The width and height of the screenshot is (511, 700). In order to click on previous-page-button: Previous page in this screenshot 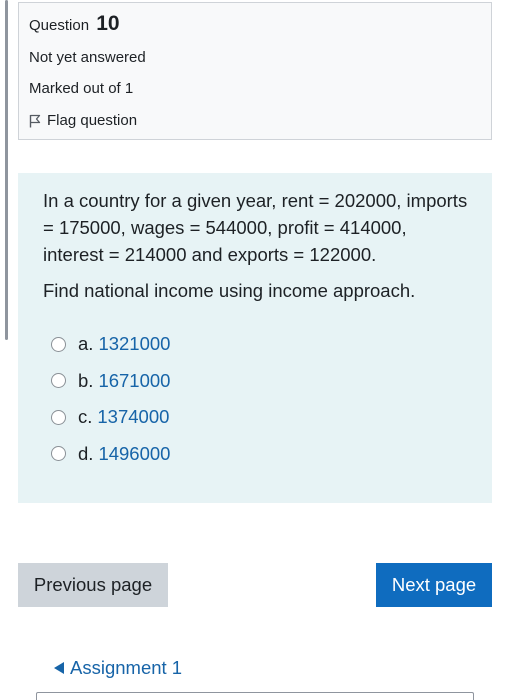, I will do `click(93, 585)`.